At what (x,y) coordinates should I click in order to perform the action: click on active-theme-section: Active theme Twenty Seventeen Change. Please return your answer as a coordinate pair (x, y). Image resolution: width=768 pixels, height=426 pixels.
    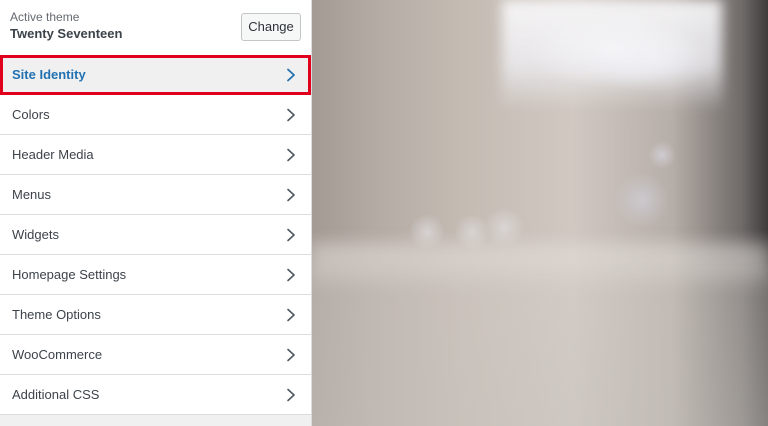
    Looking at the image, I should click on (155, 28).